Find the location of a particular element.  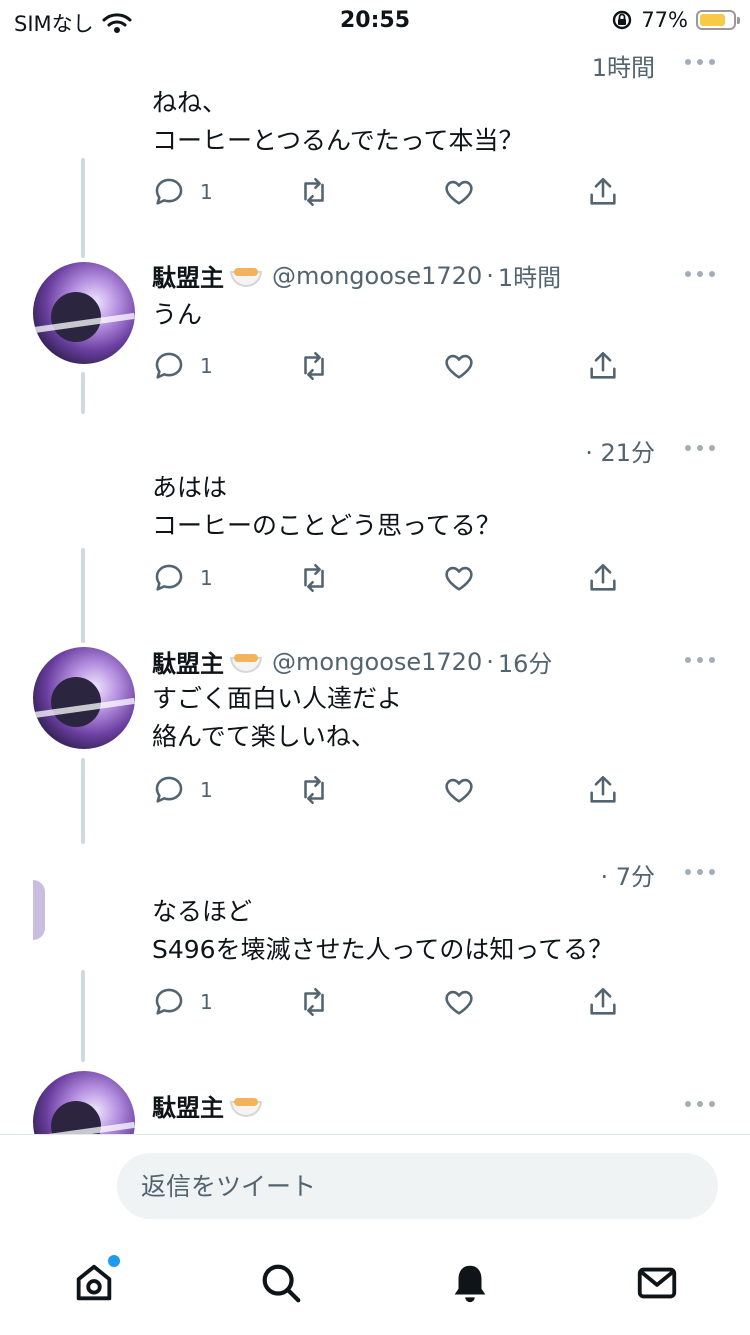

tweet-text-line: コーヒーとつるんでたって本当？ is located at coordinates (338, 140).